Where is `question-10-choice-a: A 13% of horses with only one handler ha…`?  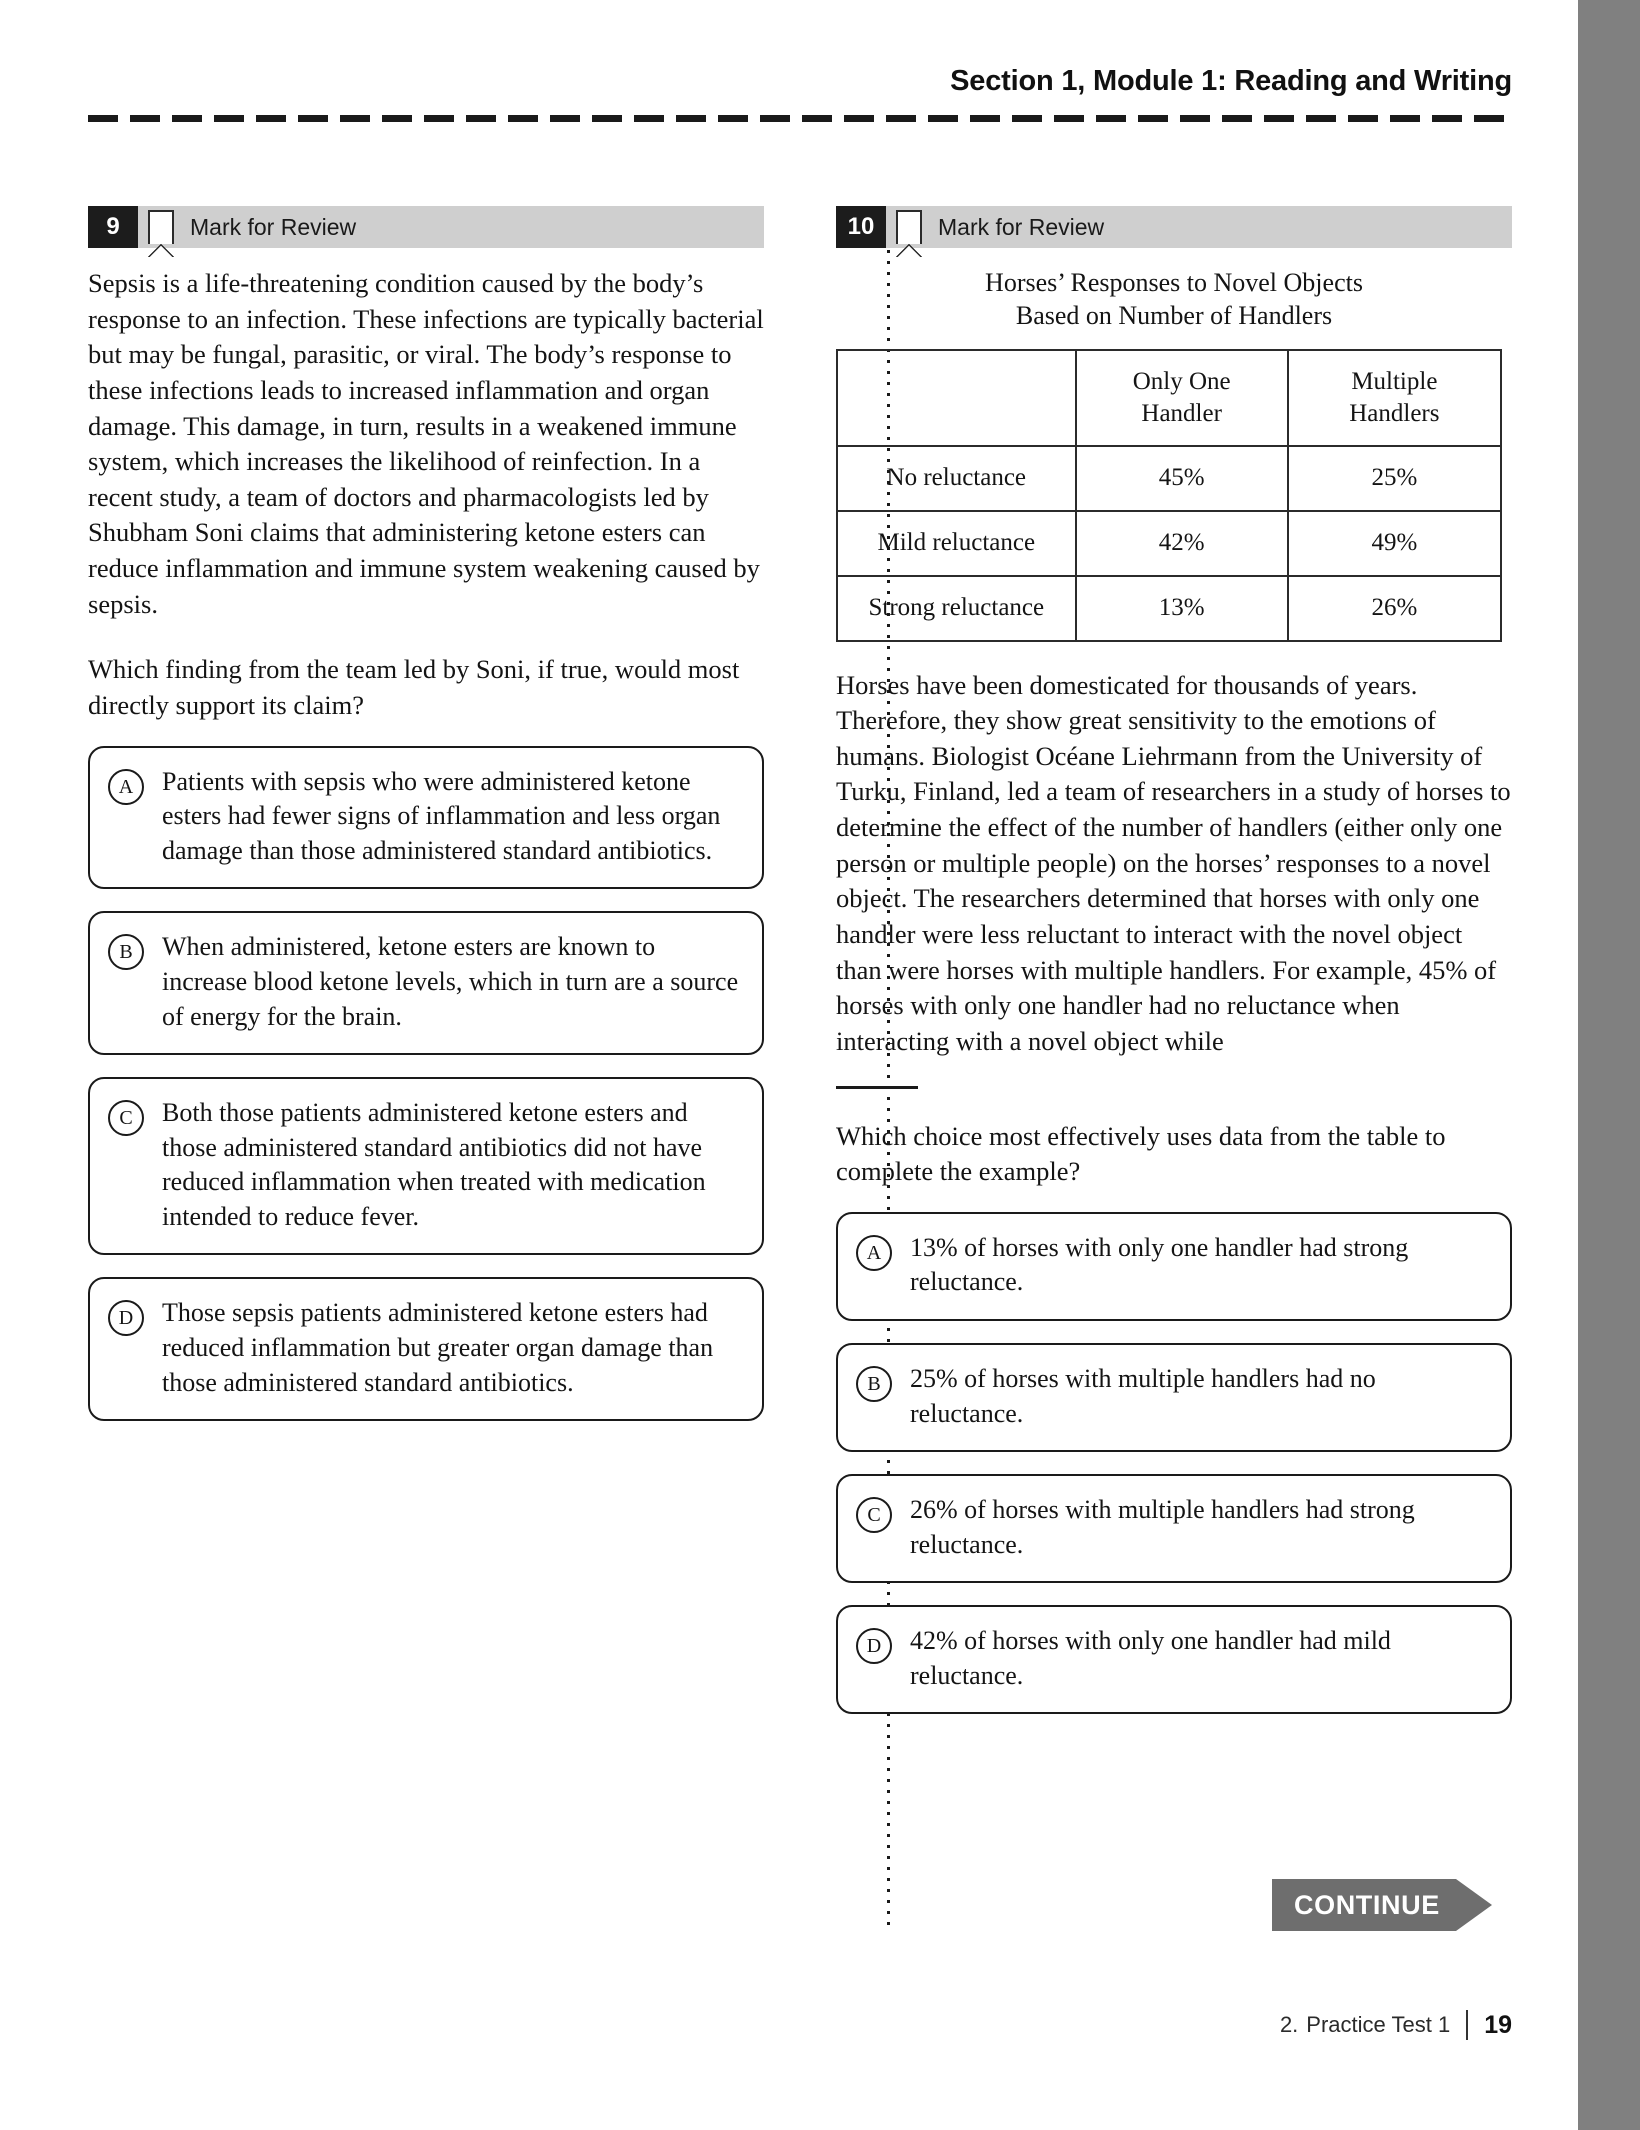 question-10-choice-a: A 13% of horses with only one handler ha… is located at coordinates (1174, 1266).